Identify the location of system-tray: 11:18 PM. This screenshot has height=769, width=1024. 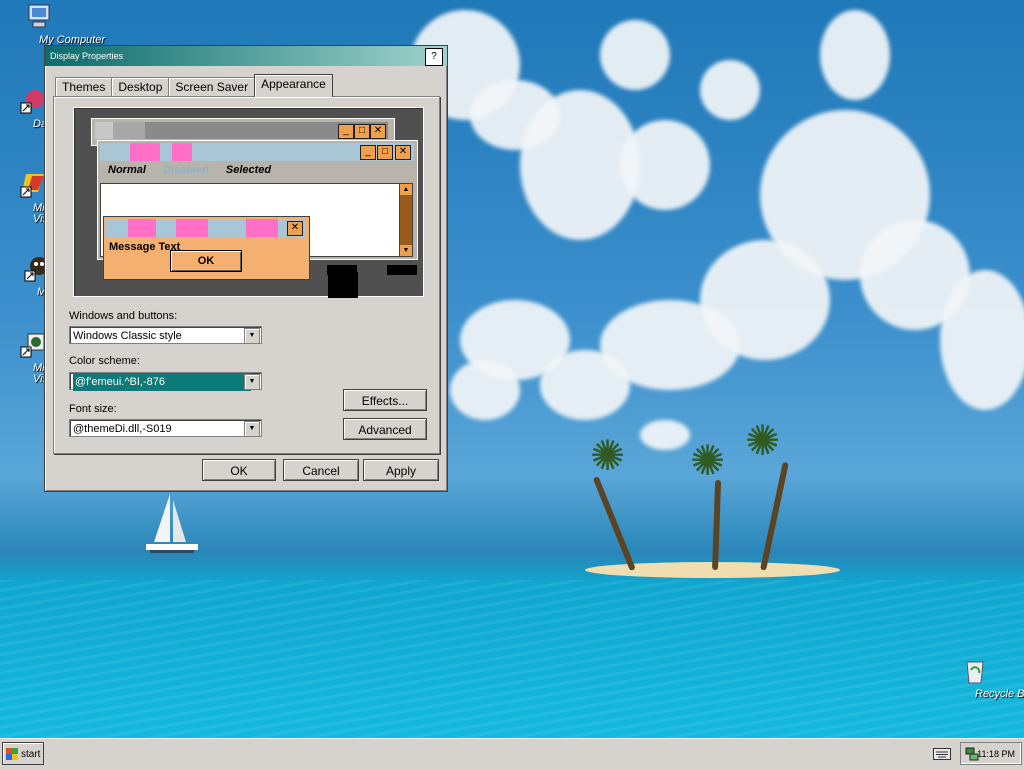
(991, 753).